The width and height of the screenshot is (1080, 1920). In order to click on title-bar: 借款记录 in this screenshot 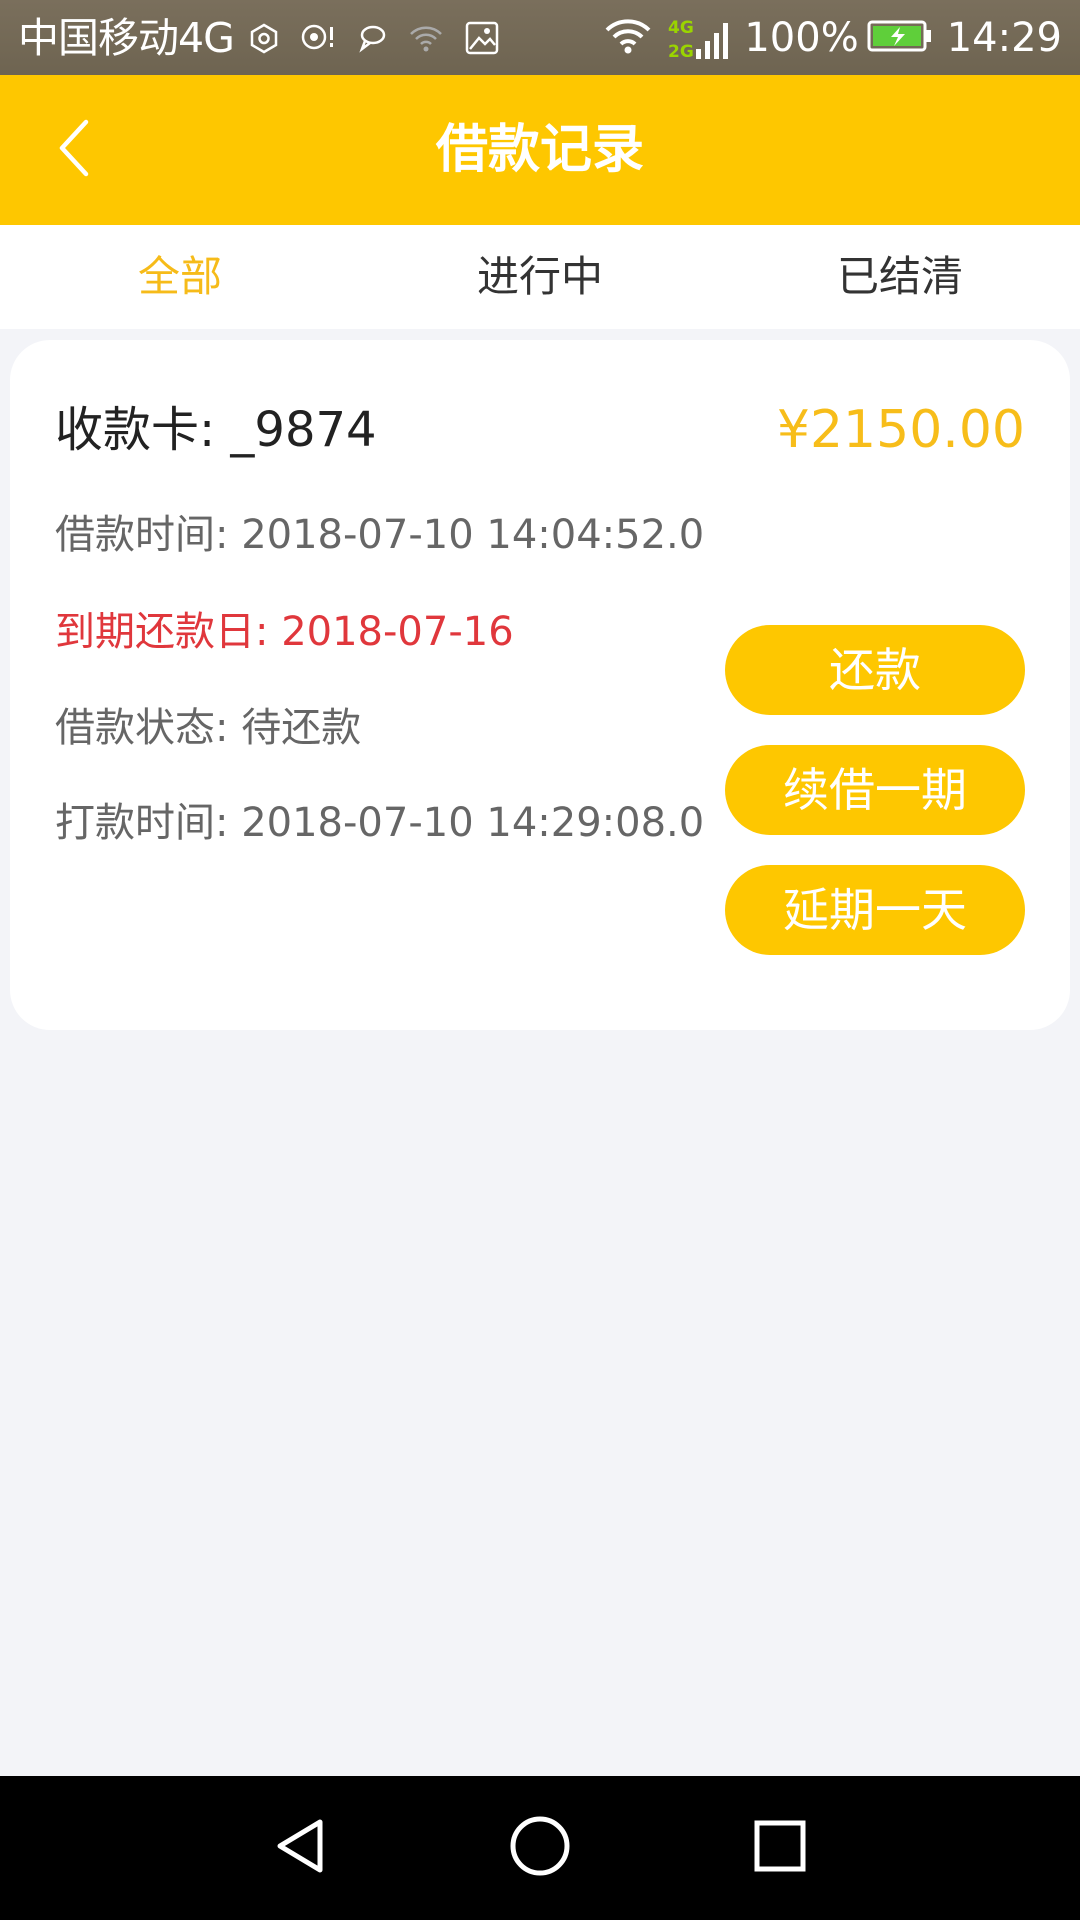, I will do `click(540, 150)`.